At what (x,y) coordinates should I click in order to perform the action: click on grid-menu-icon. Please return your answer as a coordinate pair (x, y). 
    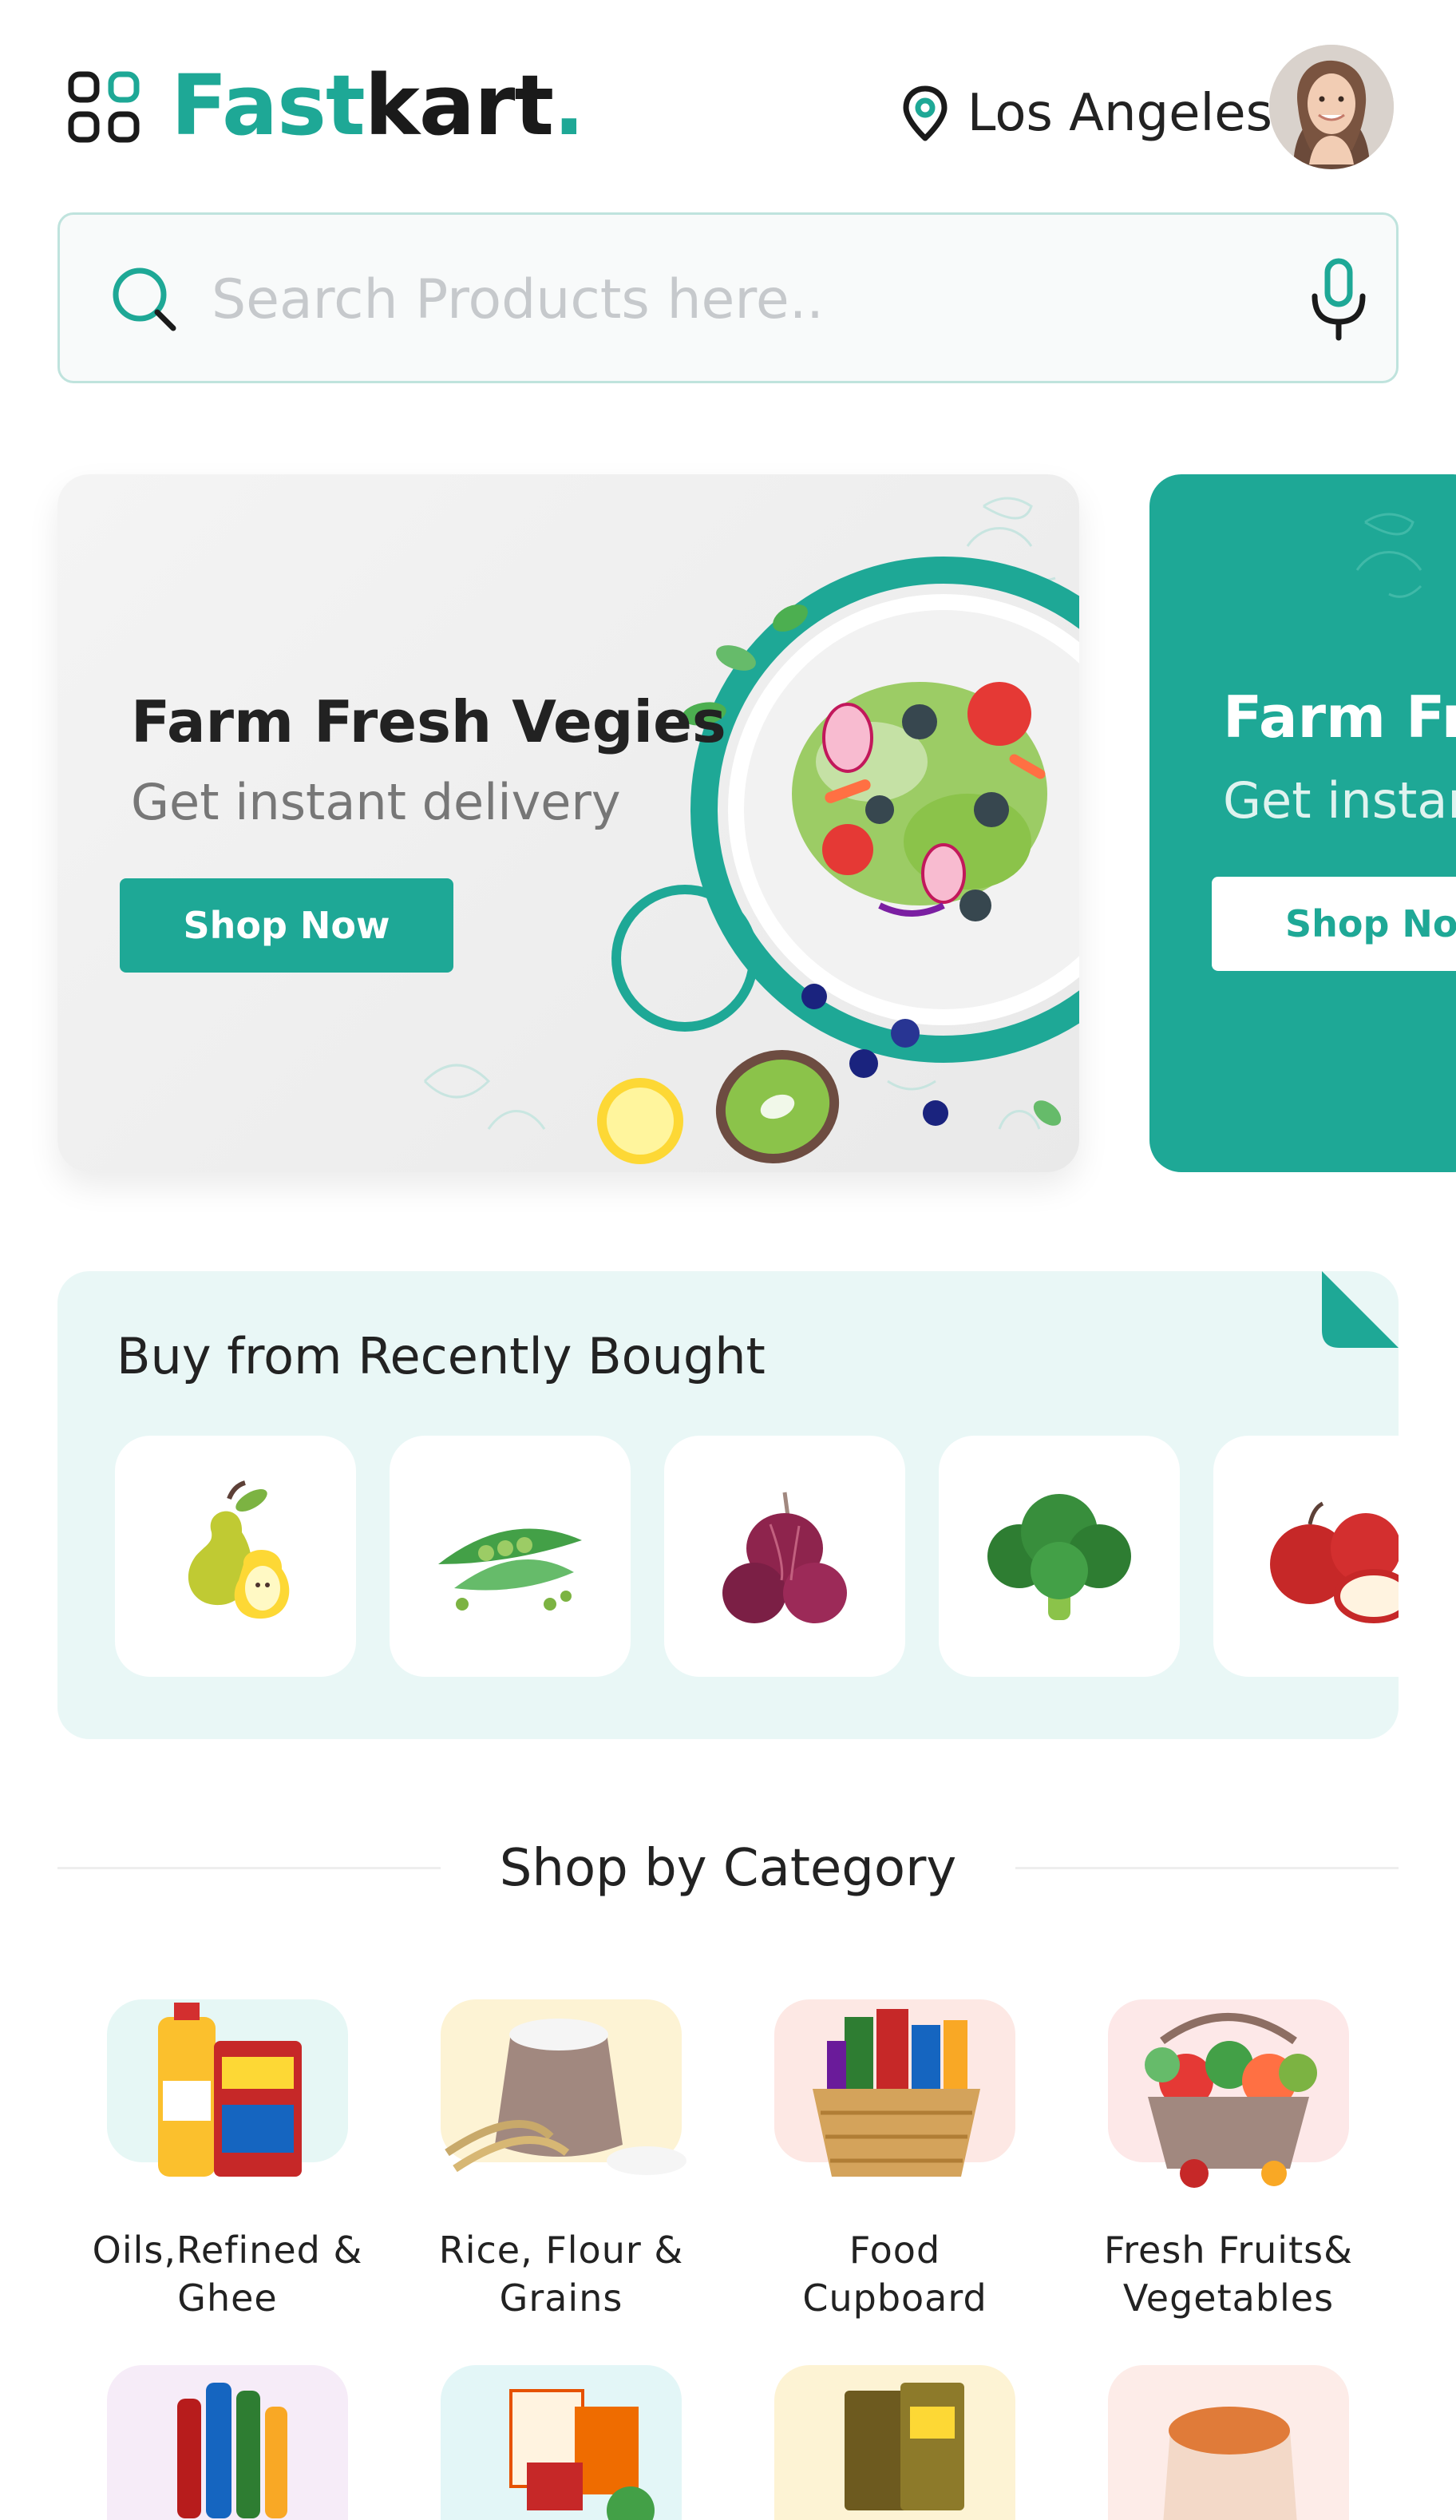
    Looking at the image, I should click on (104, 107).